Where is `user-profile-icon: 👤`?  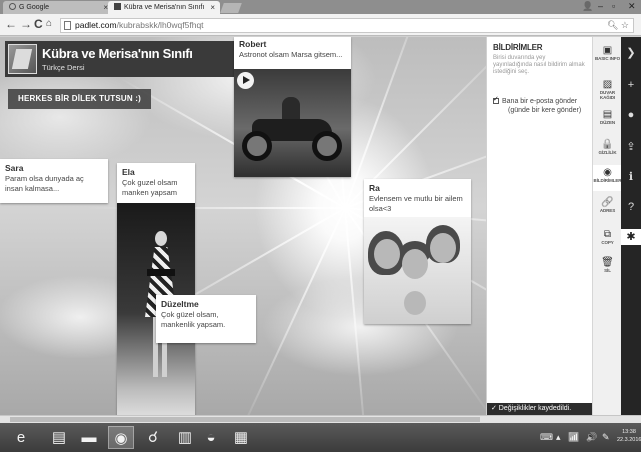 user-profile-icon: 👤 is located at coordinates (587, 6).